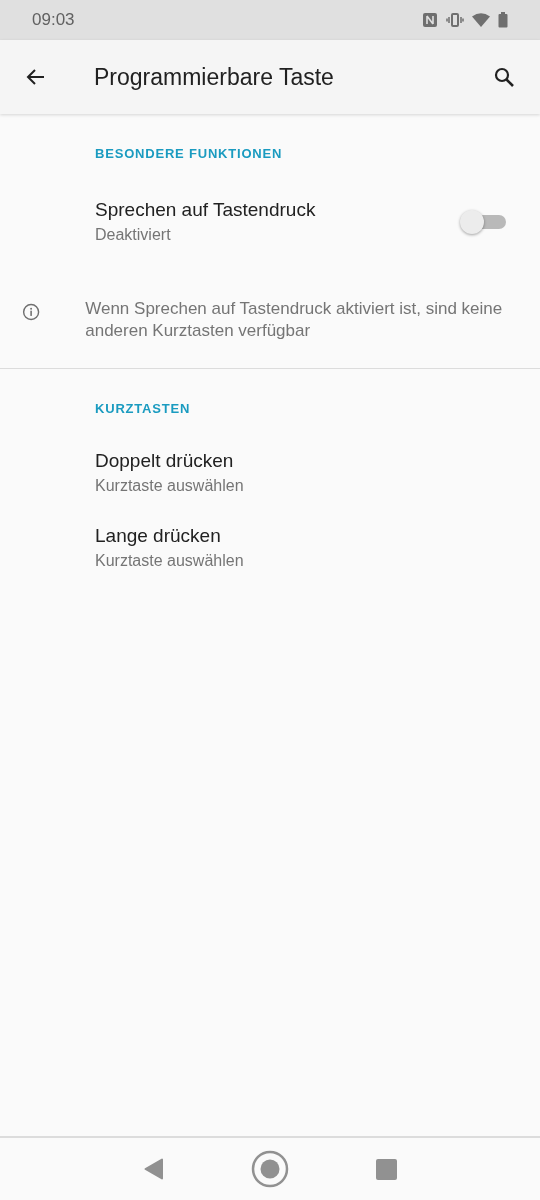 This screenshot has height=1200, width=540. Describe the element at coordinates (504, 77) in the screenshot. I see `search-icon` at that location.